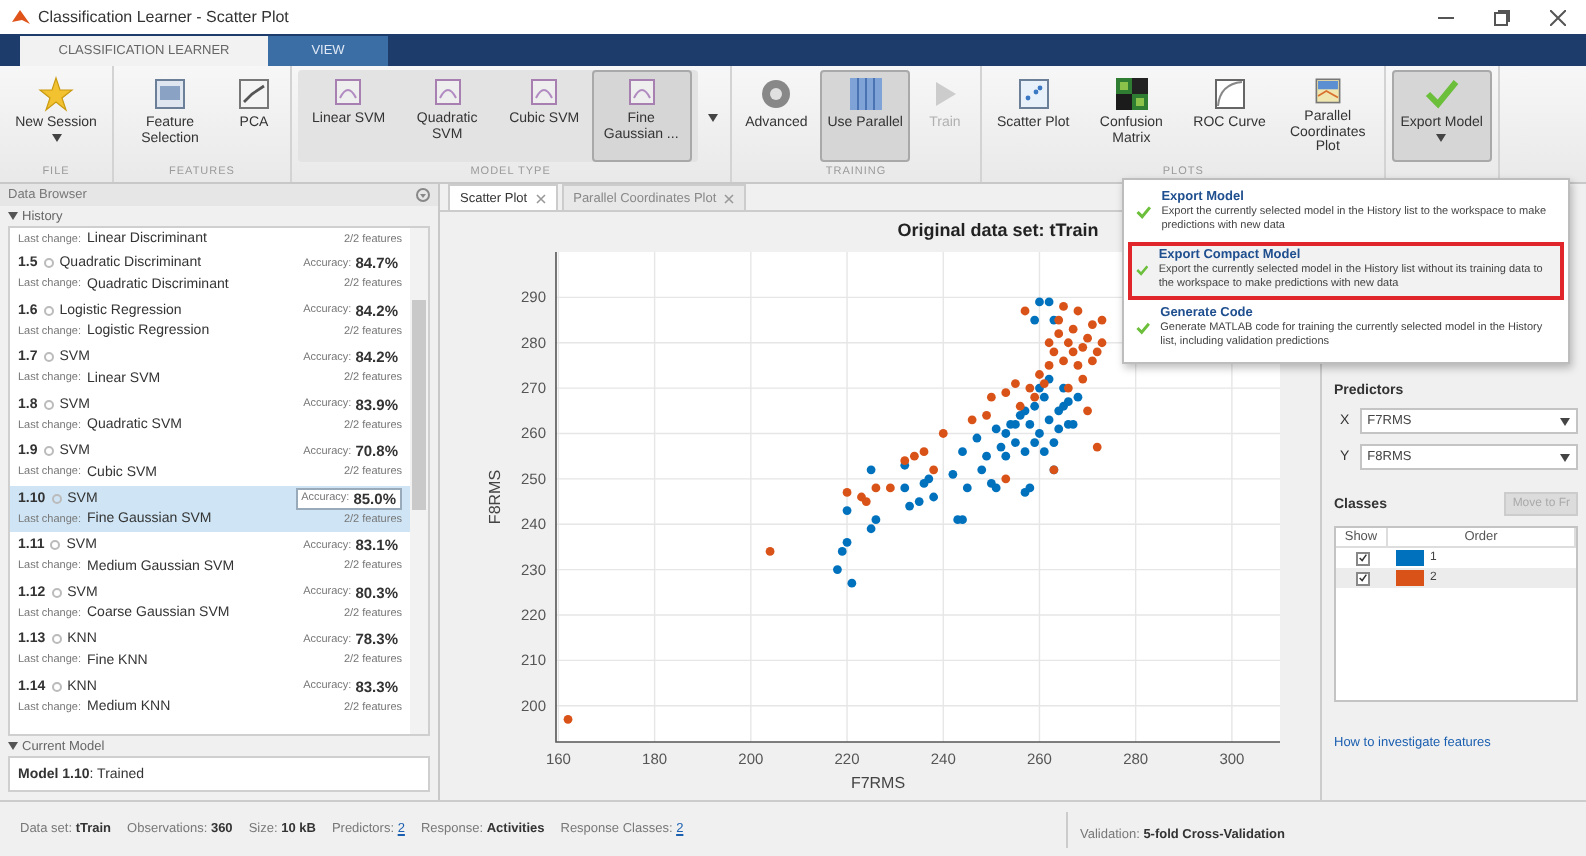 This screenshot has width=1586, height=856. I want to click on scatter-icon, so click(1033, 94).